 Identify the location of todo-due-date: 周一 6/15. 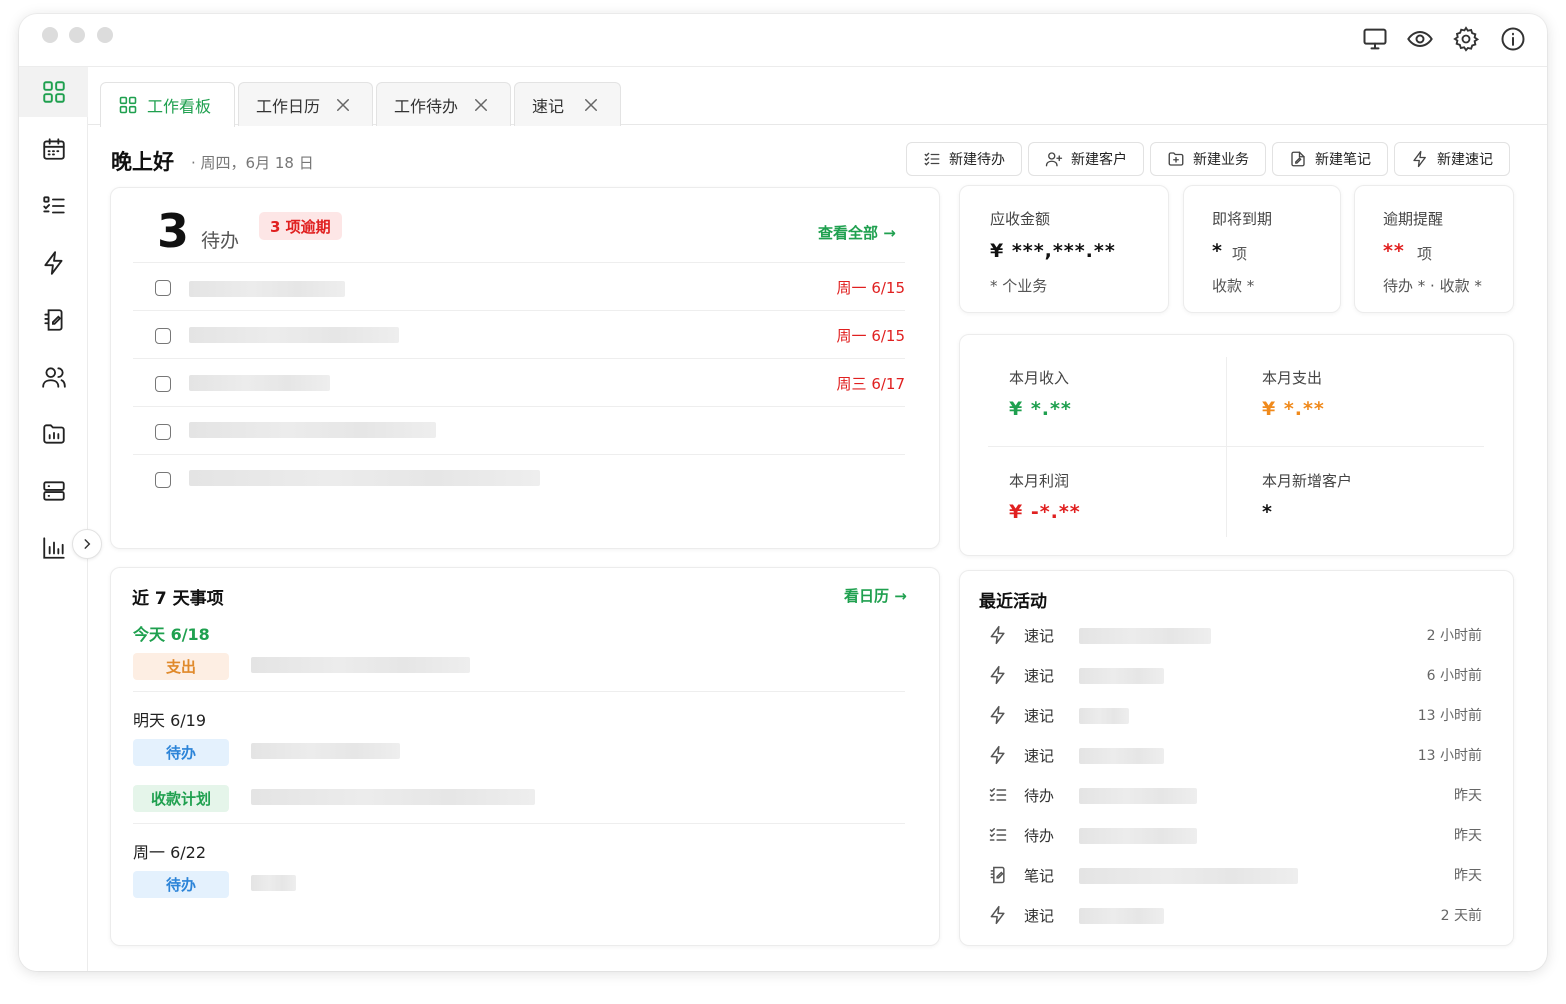
(870, 336).